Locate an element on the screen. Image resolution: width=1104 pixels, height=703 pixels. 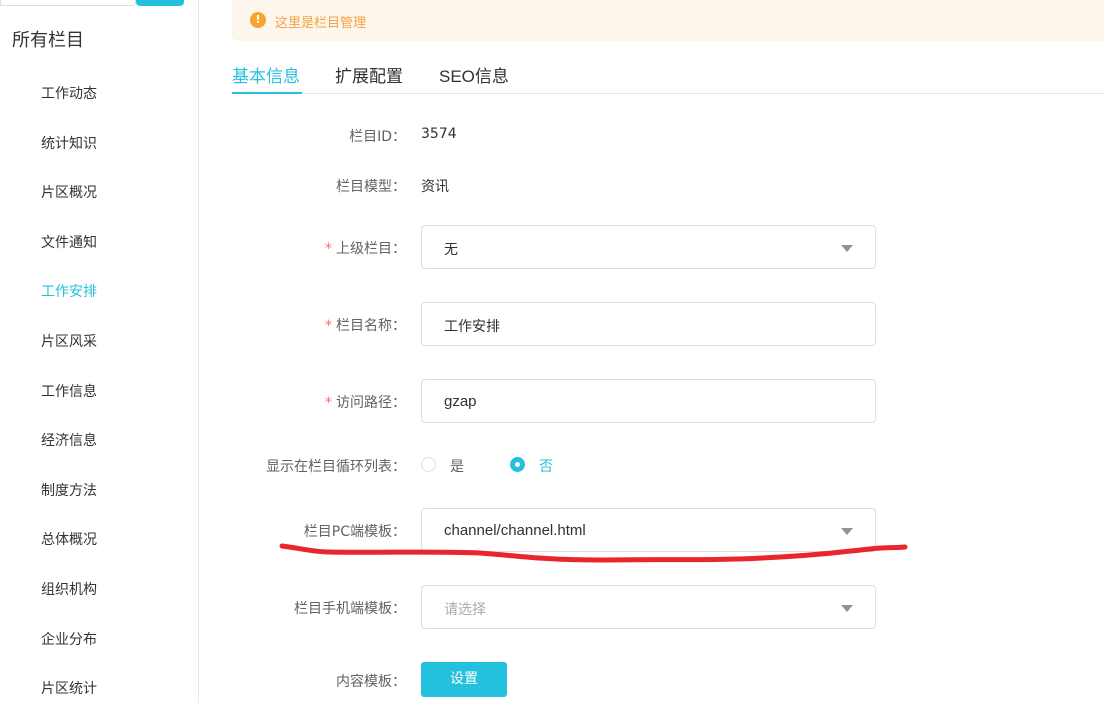
tab-seo-info: SEO信息 is located at coordinates (474, 78).